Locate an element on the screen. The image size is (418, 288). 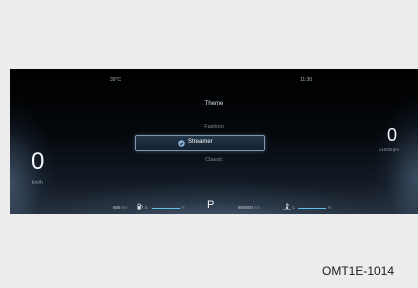
coolant-cold-label: C is located at coordinates (294, 207).